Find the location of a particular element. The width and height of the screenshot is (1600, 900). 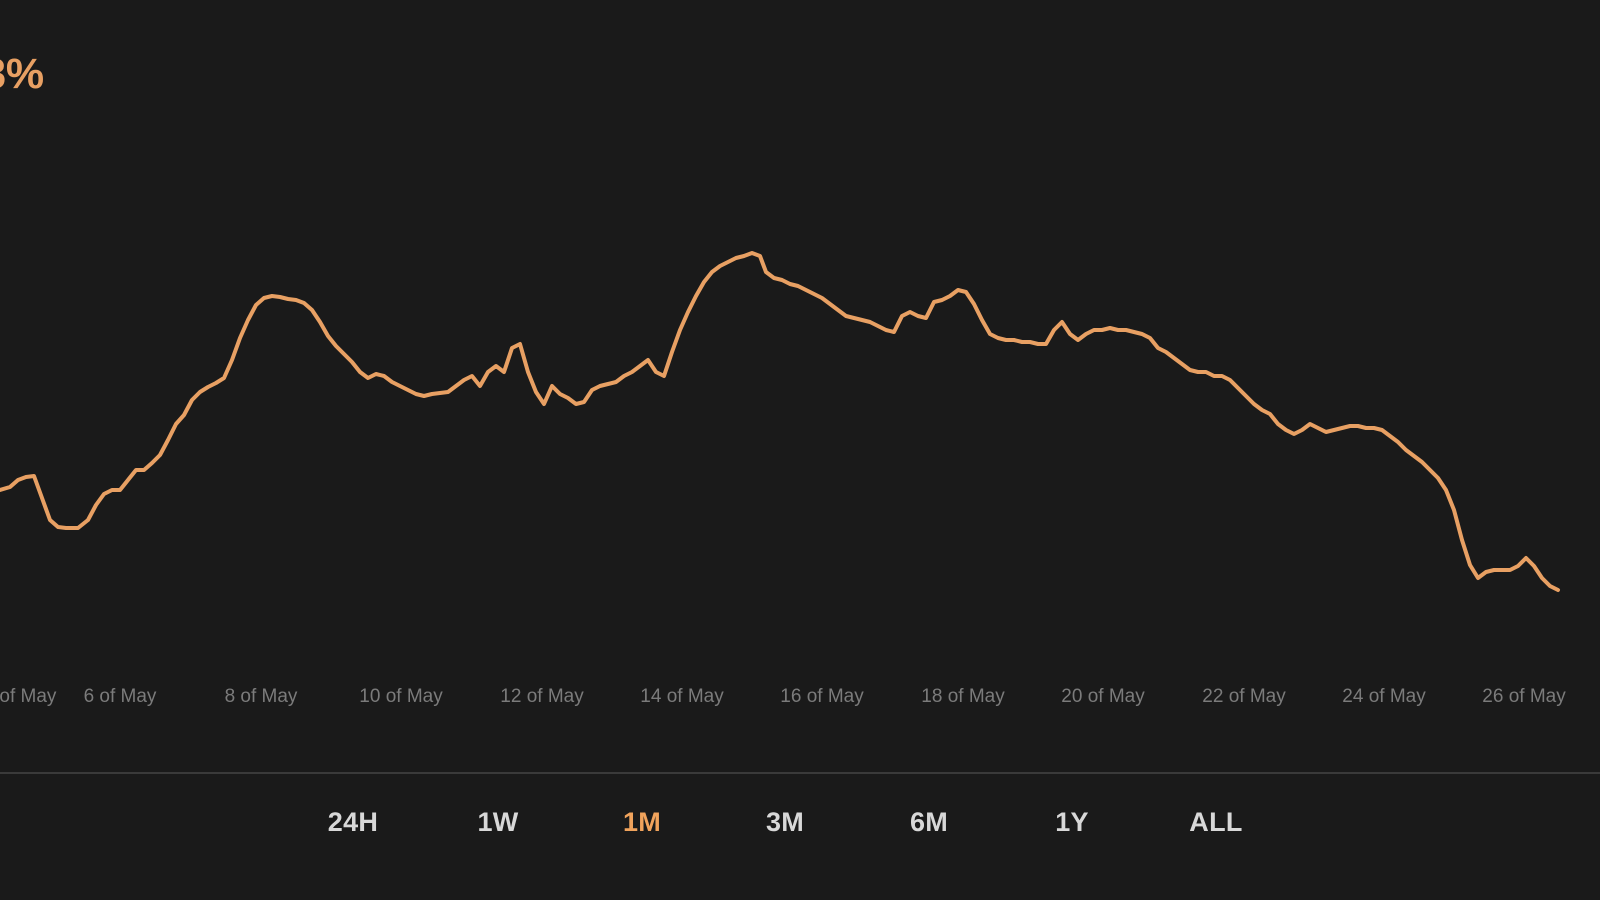

x-axis-tick-5: 14 of May is located at coordinates (682, 696).